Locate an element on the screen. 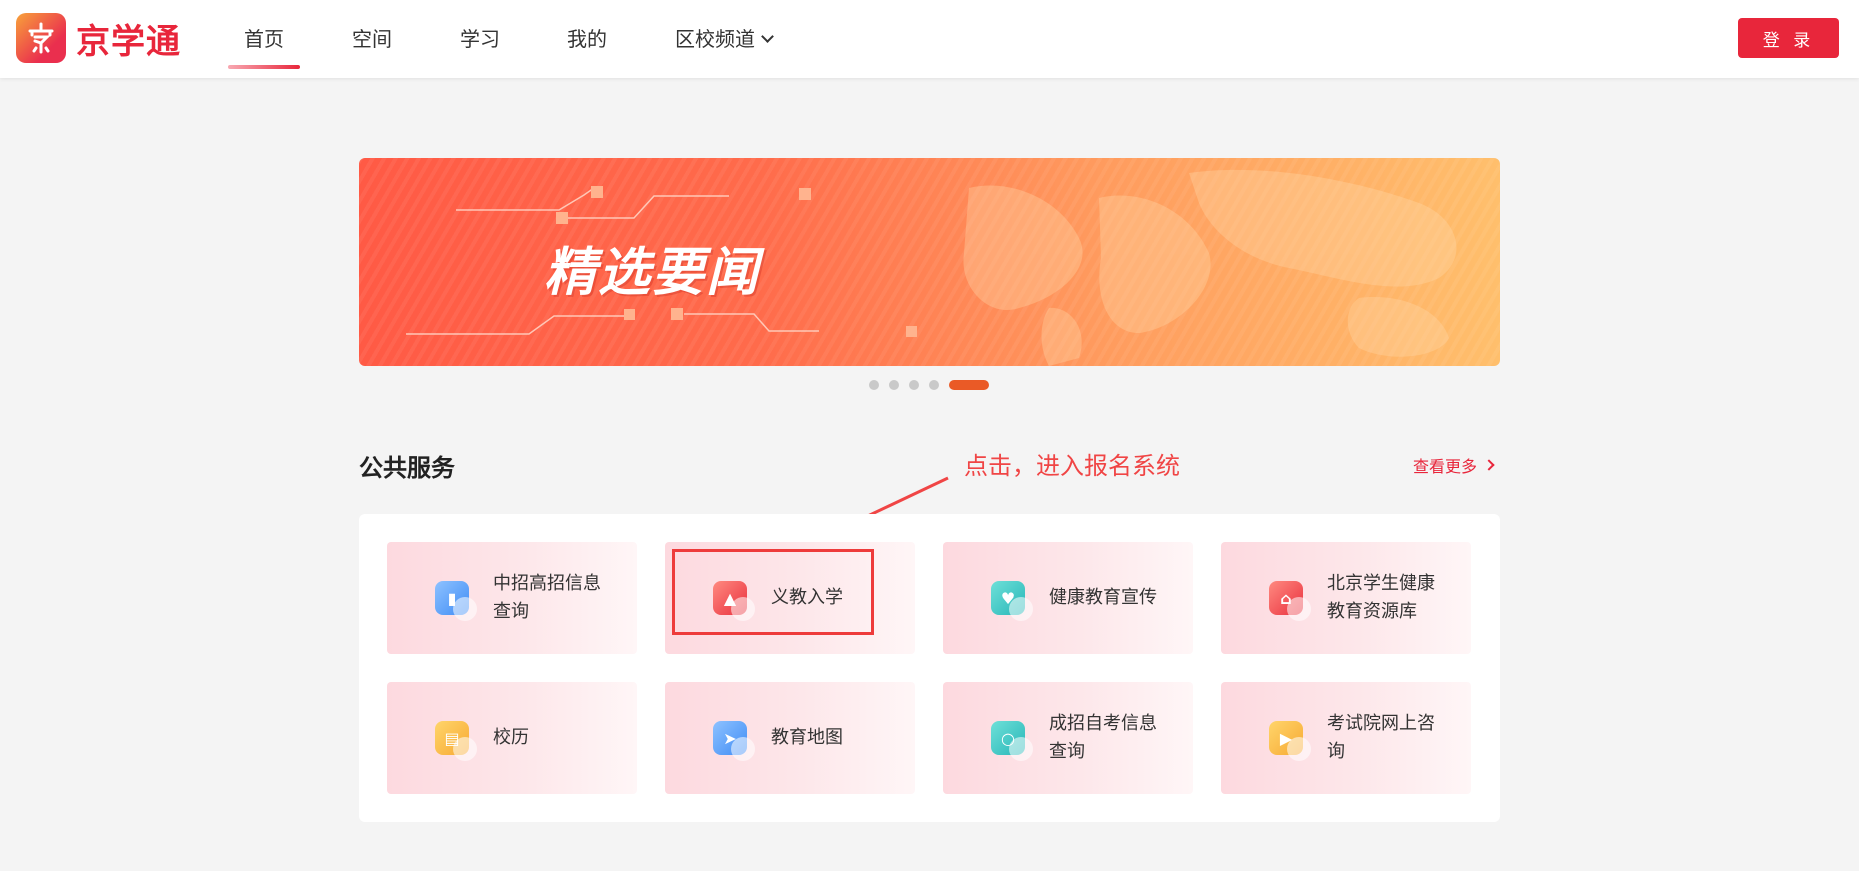  nav-item-mine: 我的 is located at coordinates (592, 39).